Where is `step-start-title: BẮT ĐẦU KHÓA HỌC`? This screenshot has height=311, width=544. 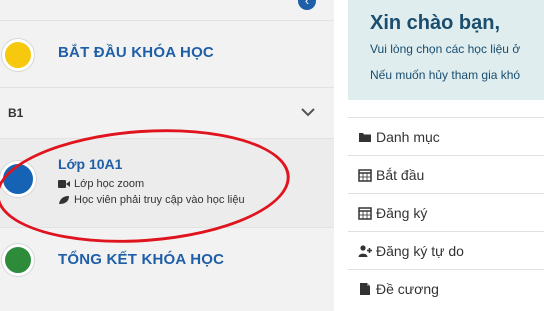 step-start-title: BẮT ĐẦU KHÓA HỌC is located at coordinates (136, 52).